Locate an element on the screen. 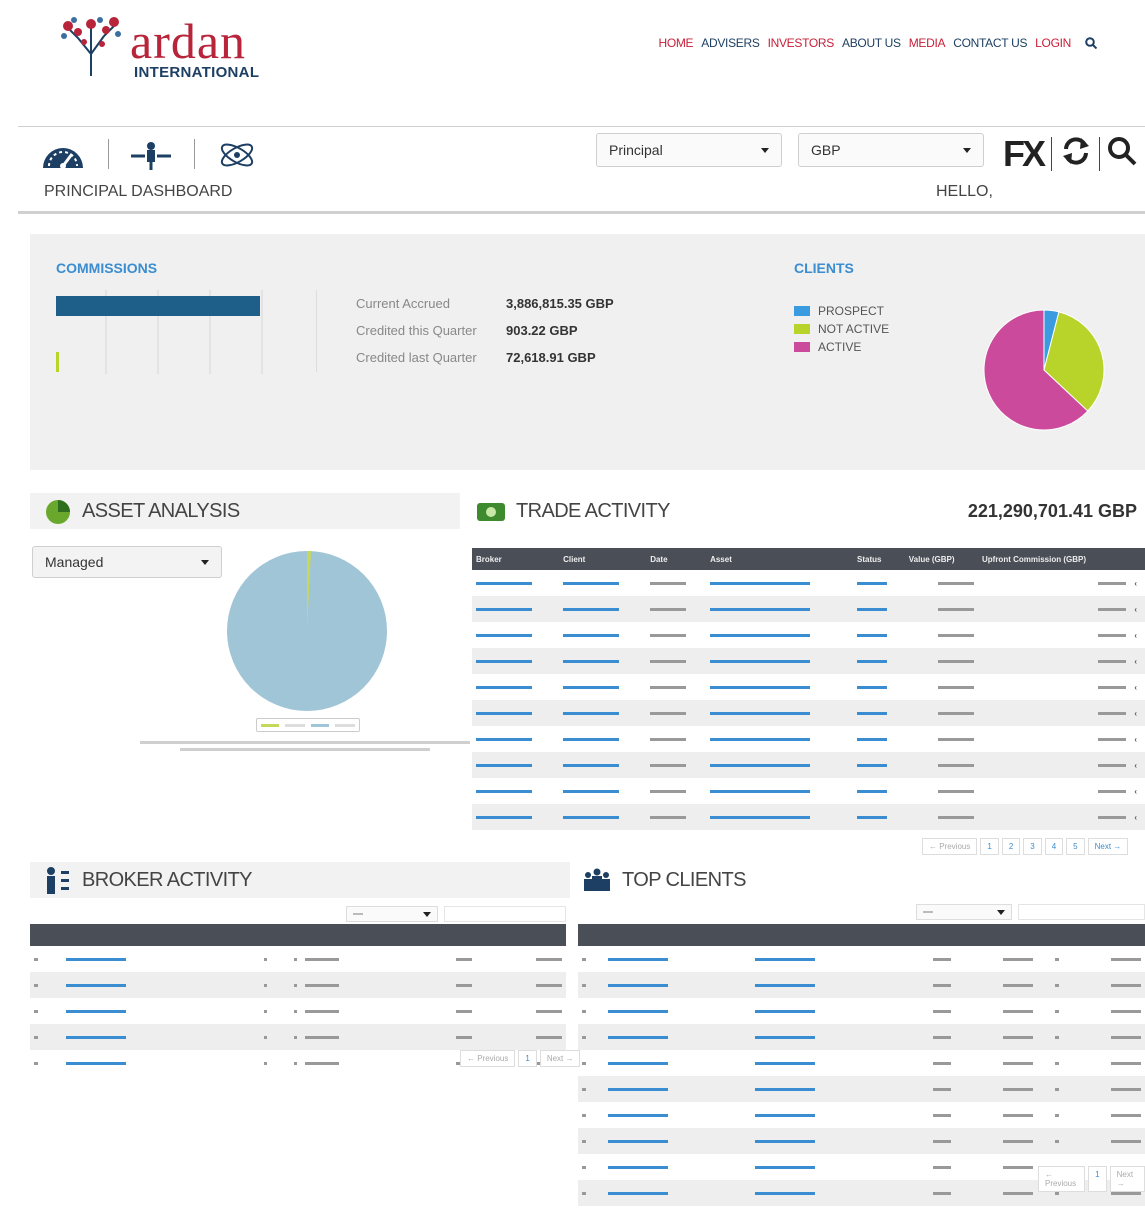 The height and width of the screenshot is (1212, 1145). column-header: Broker is located at coordinates (516, 559).